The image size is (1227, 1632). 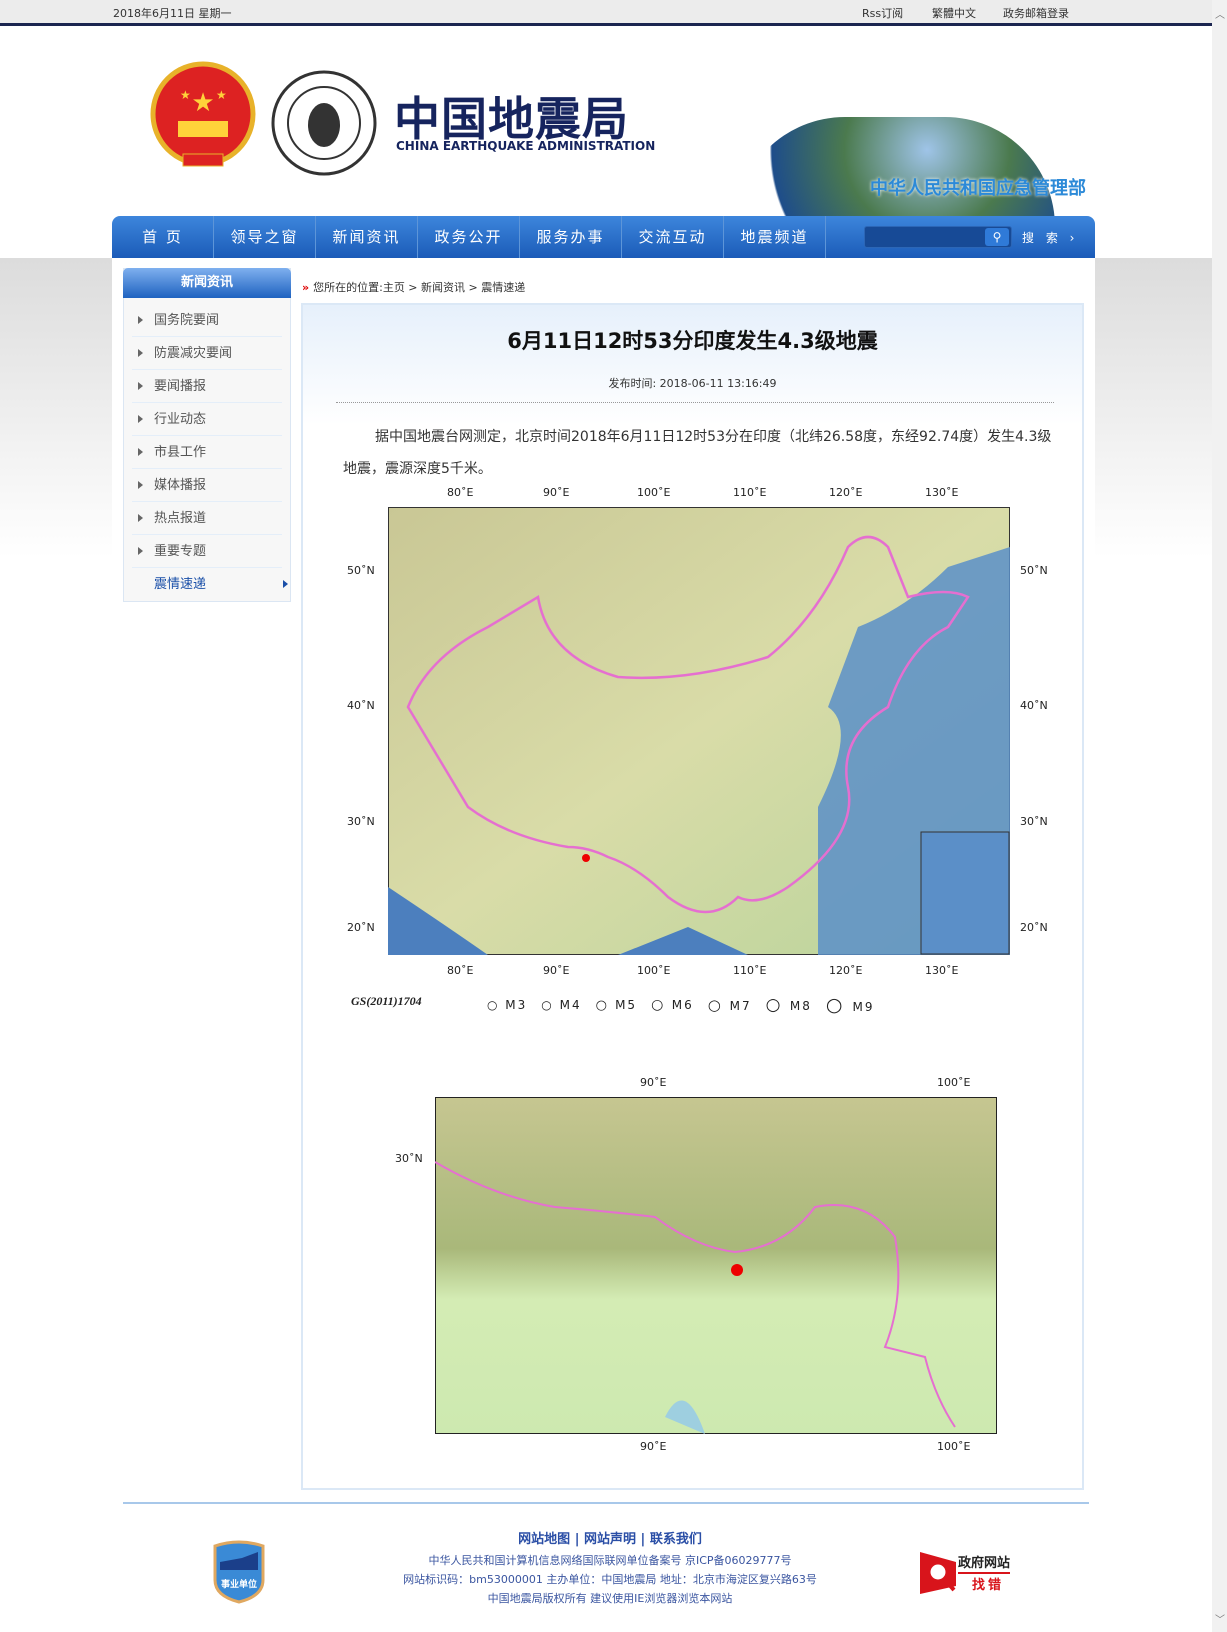 I want to click on footer-links: 网站地图 | 网站声明 | 联系我们, so click(x=610, y=1539).